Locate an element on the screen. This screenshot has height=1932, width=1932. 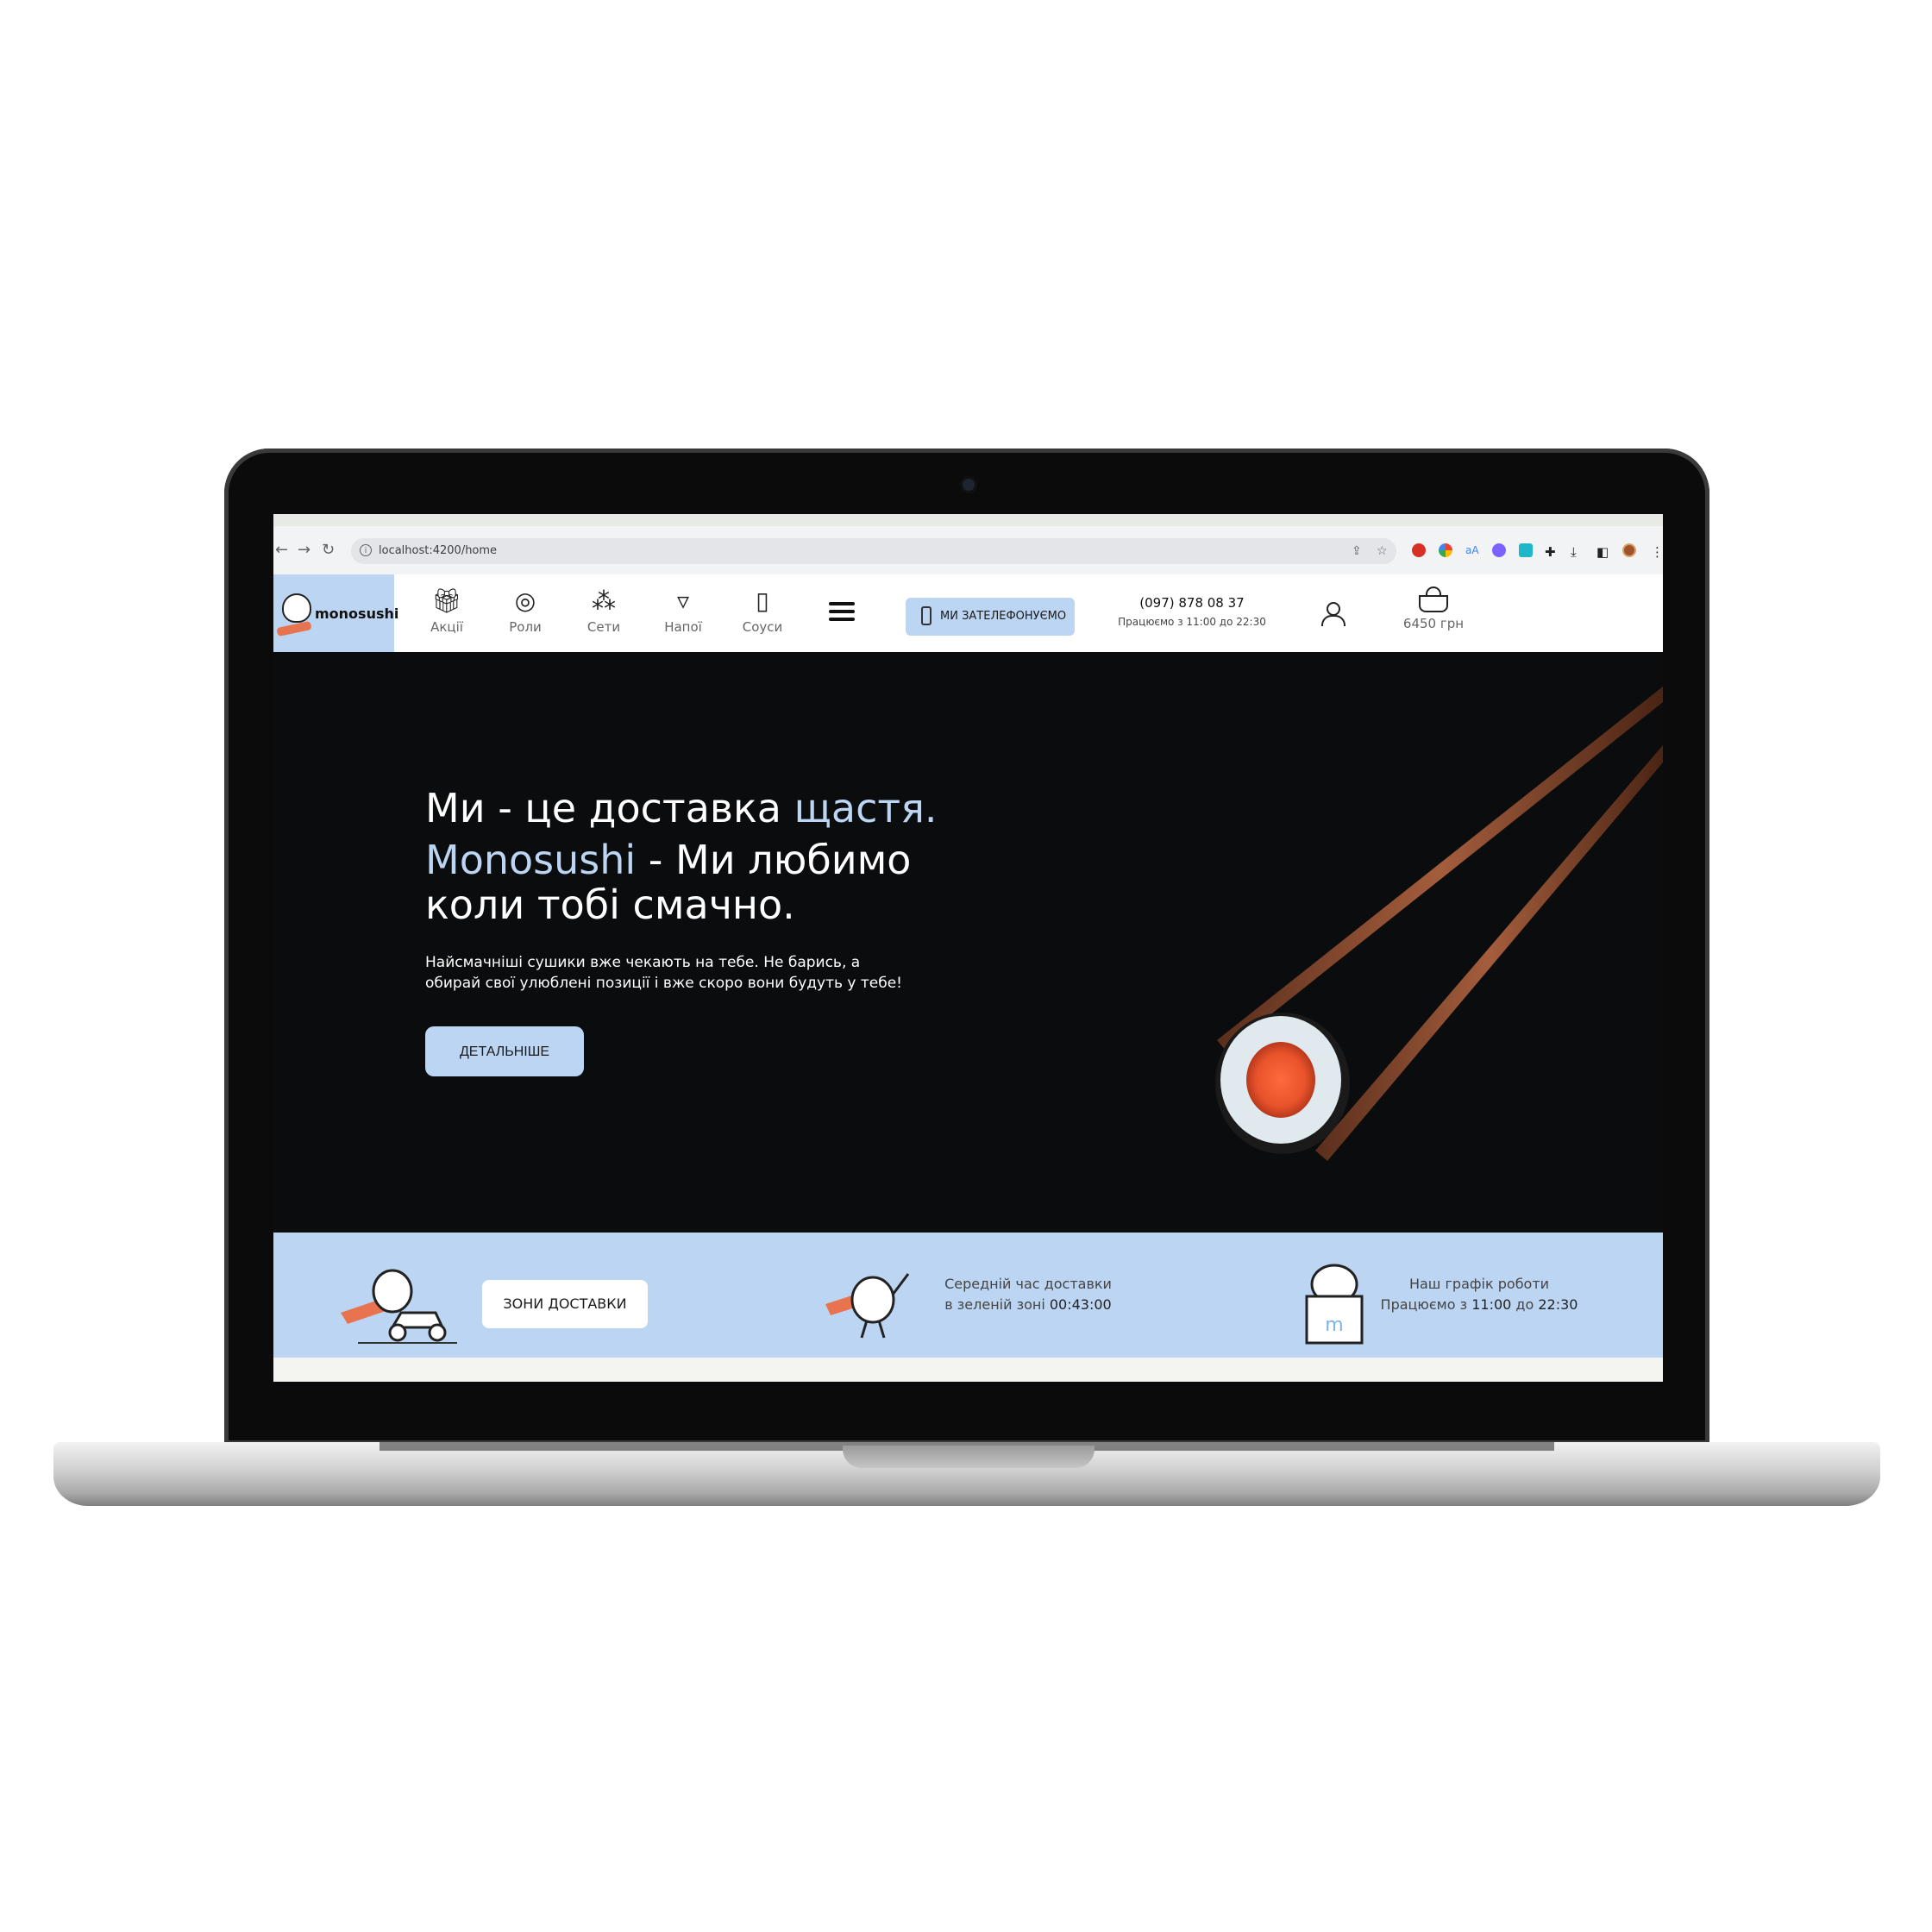
site-info-icon: i is located at coordinates (366, 550).